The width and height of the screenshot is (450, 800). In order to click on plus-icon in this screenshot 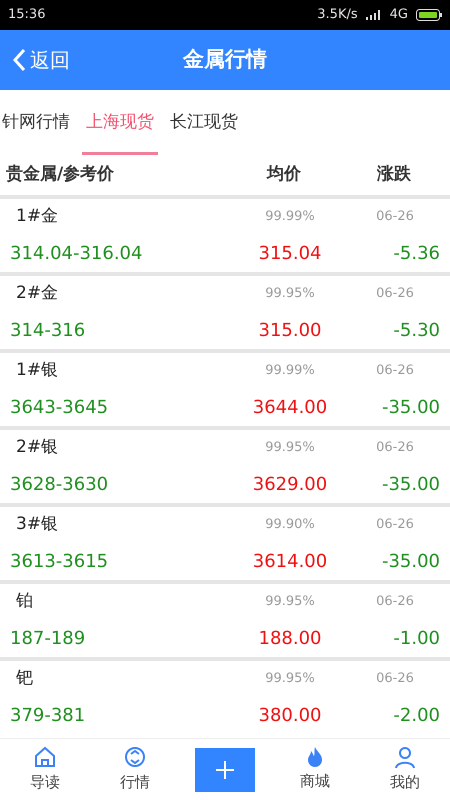, I will do `click(225, 770)`.